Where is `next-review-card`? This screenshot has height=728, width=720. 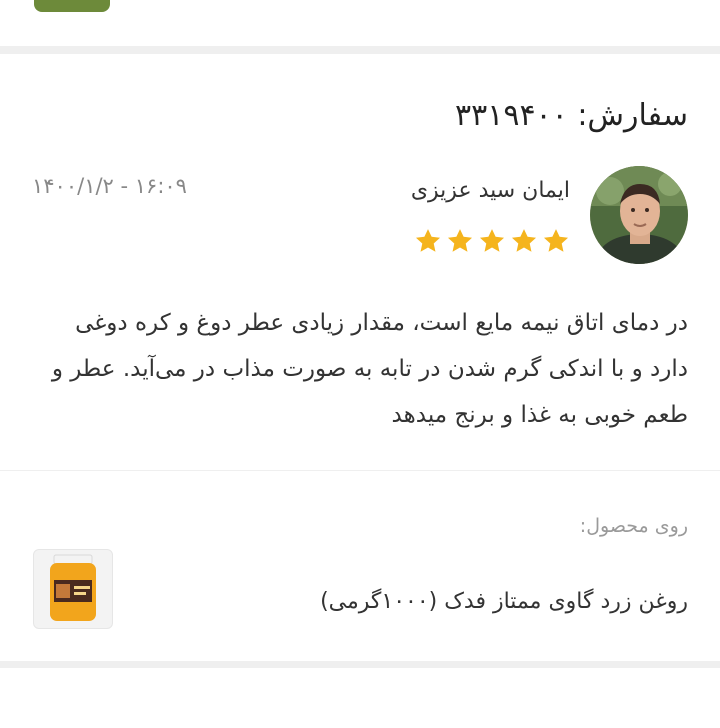
next-review-card is located at coordinates (360, 698).